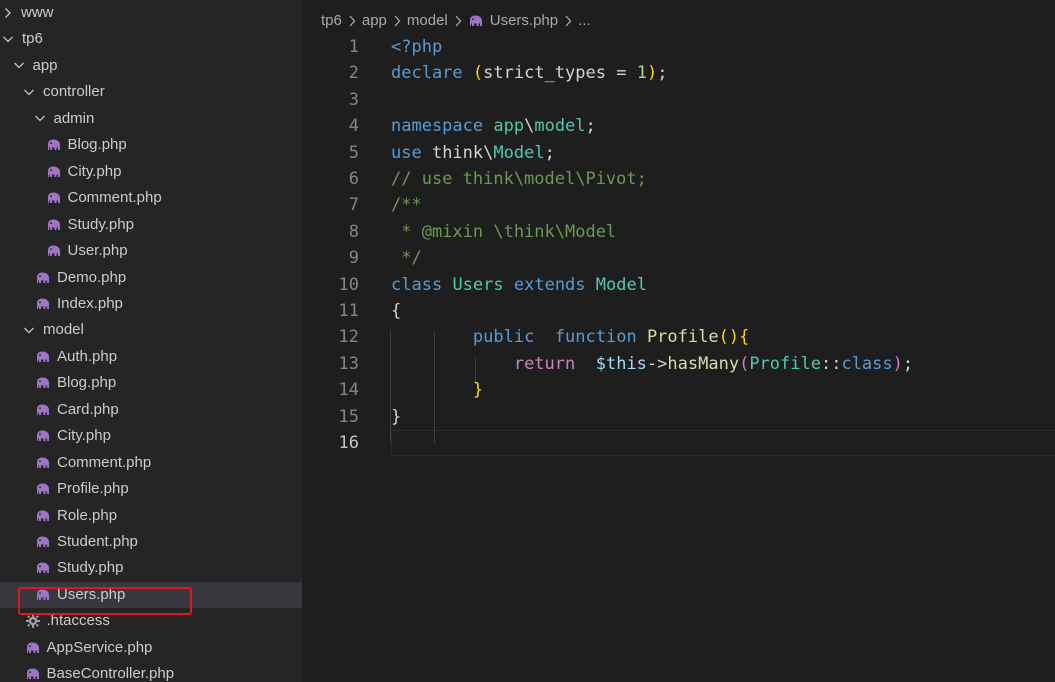  I want to click on breadcrumb-item-model: model, so click(427, 21).